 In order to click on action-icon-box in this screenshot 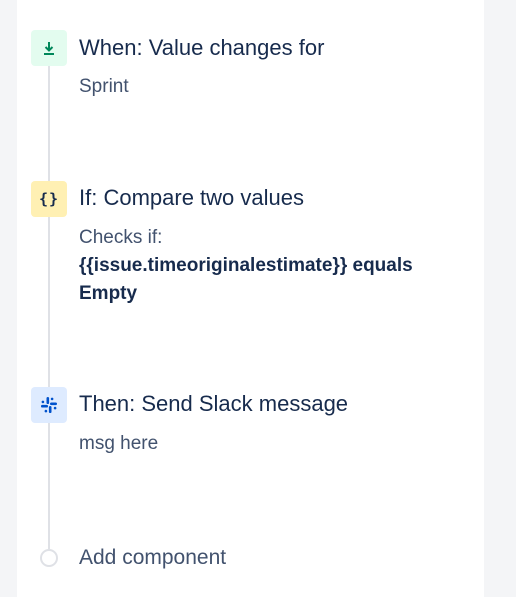, I will do `click(49, 405)`.